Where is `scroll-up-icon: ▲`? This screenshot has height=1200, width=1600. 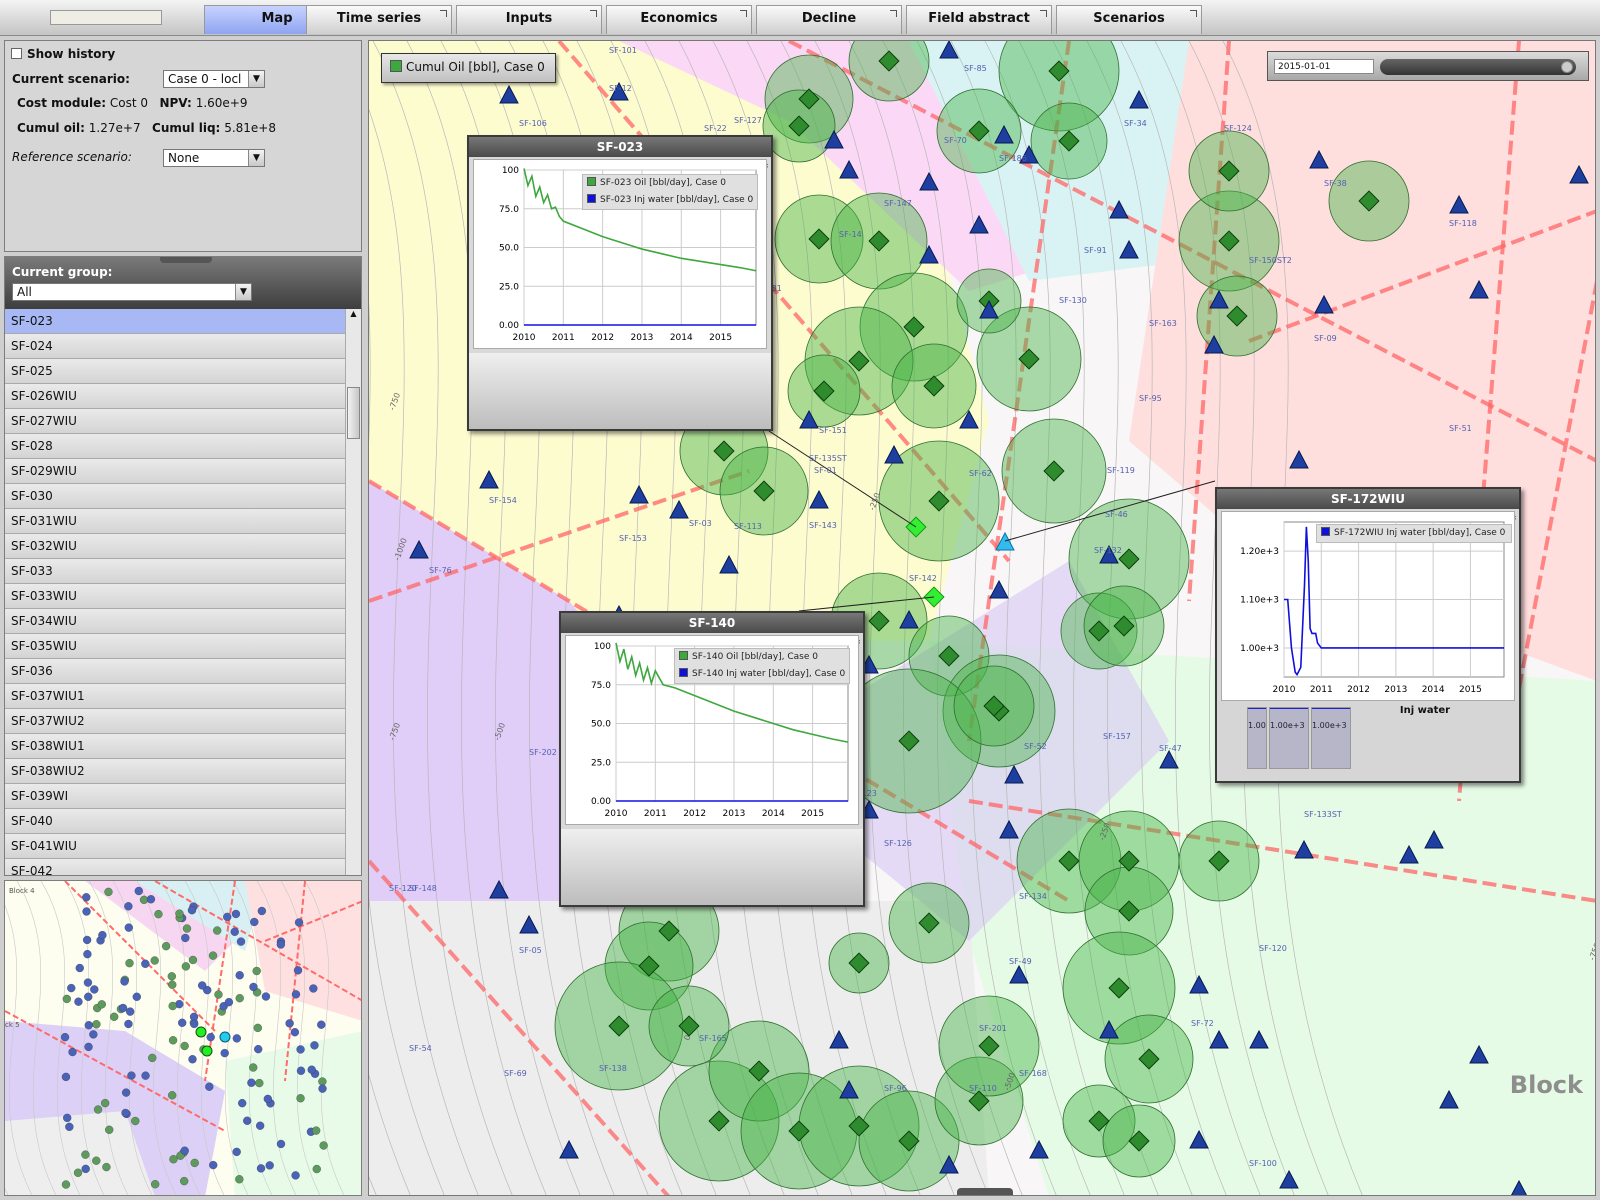 scroll-up-icon: ▲ is located at coordinates (353, 313).